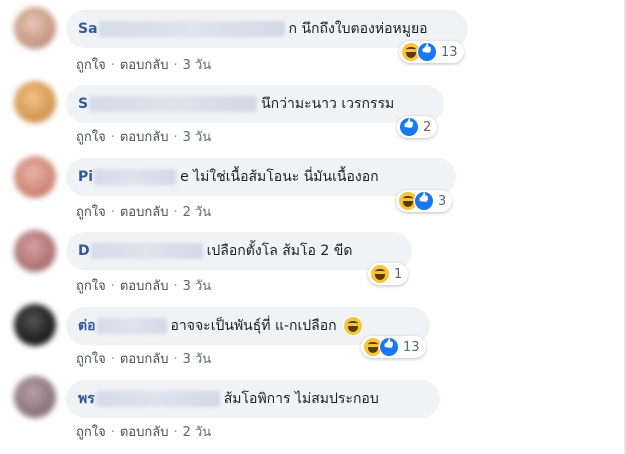 The image size is (626, 454). Describe the element at coordinates (253, 326) in the screenshot. I see `comment-text: อาจจะเป็นพันธุ์ที่ แ-กเปลือก` at that location.